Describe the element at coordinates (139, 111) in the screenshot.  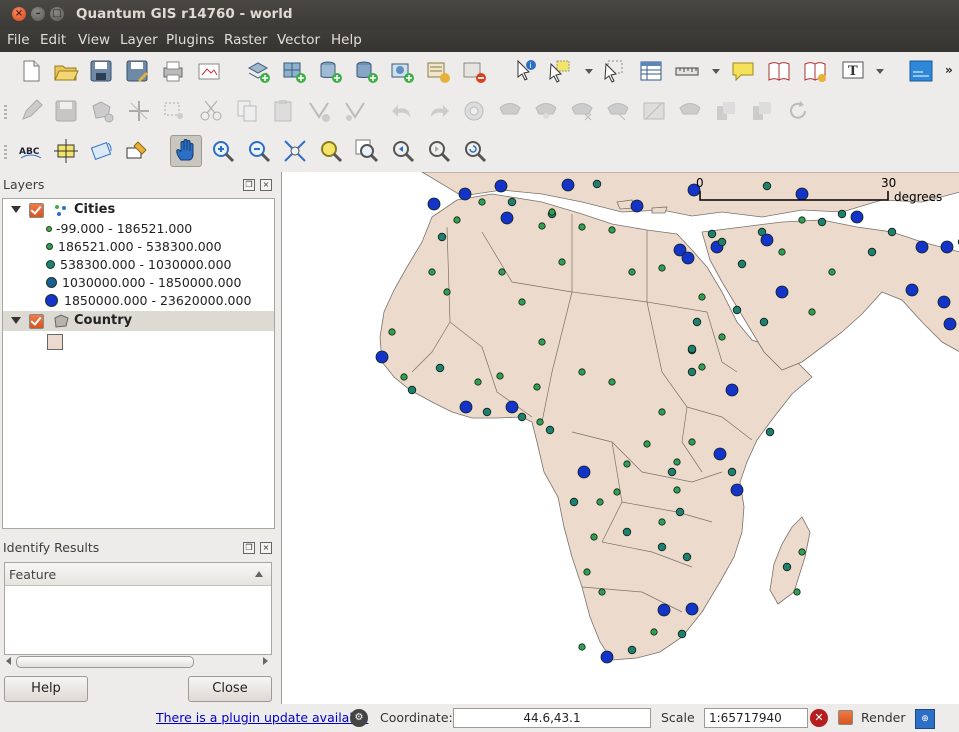
I see `move-feature-icon` at that location.